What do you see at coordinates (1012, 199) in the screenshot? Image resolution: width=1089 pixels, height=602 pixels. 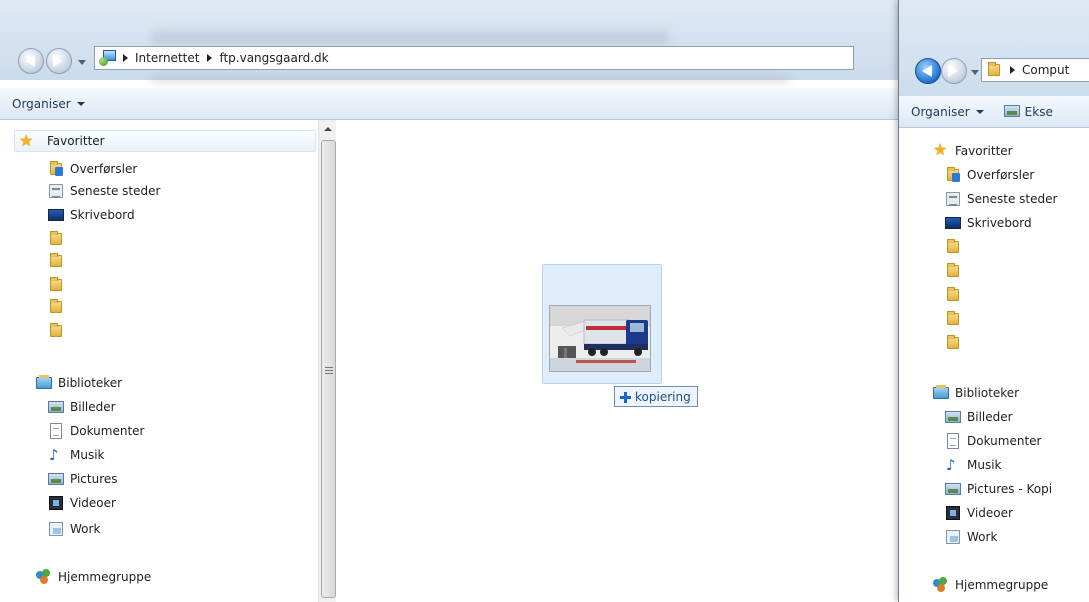 I see `favorite-item-label: Seneste steder` at bounding box center [1012, 199].